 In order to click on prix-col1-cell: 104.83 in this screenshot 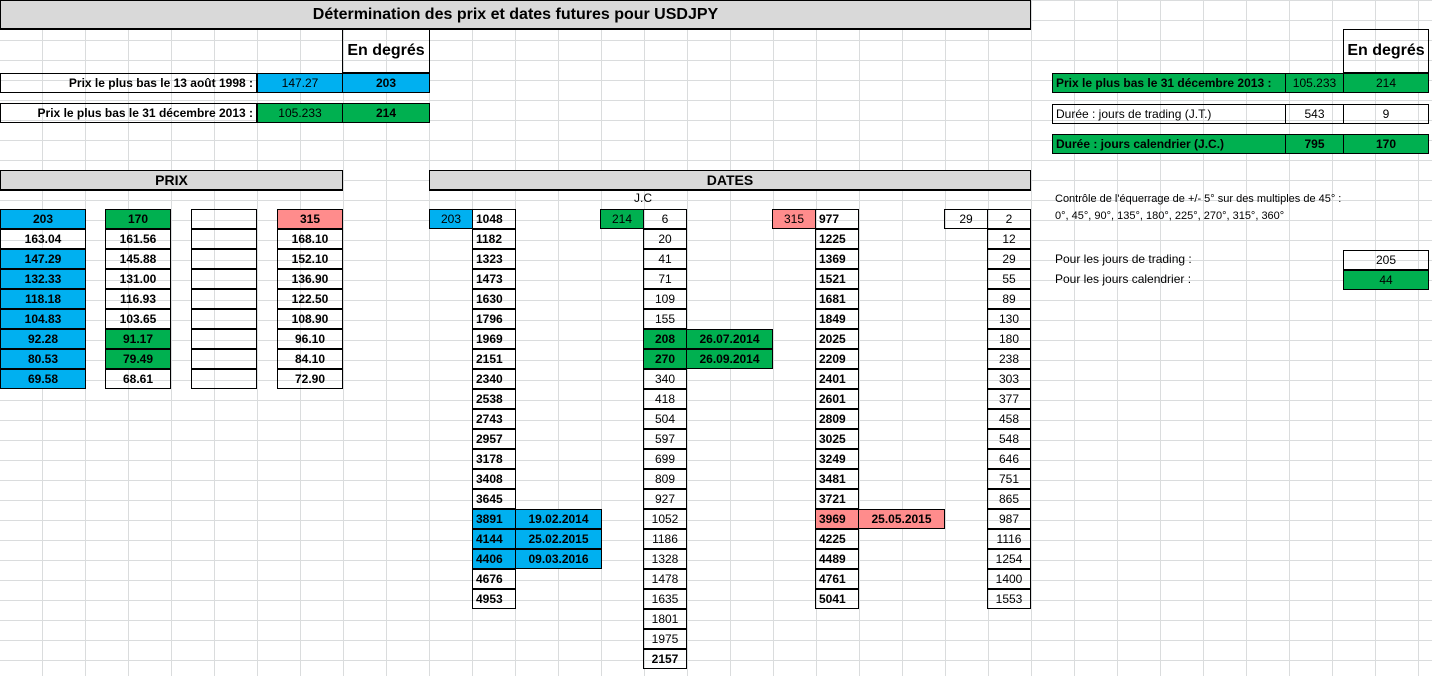, I will do `click(43, 319)`.